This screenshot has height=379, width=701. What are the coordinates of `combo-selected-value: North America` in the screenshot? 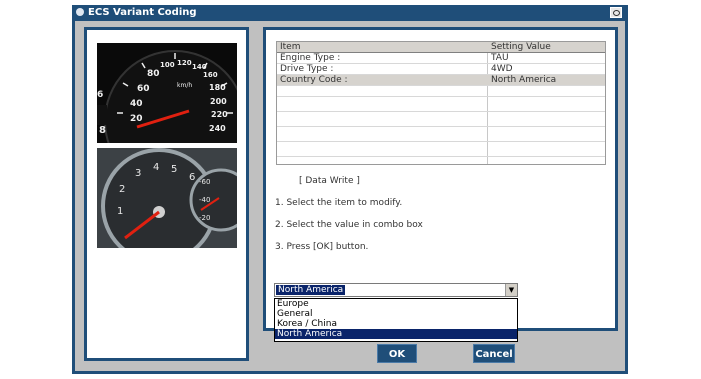 It's located at (311, 290).